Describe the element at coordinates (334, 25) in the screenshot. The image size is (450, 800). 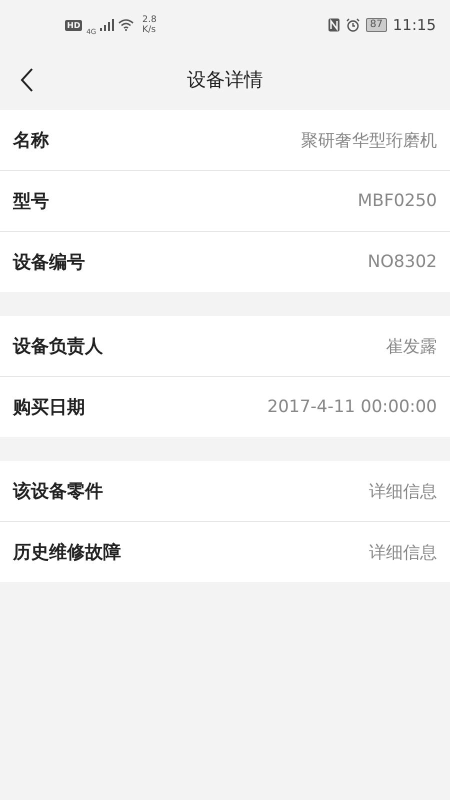
I see `nfc-icon` at that location.